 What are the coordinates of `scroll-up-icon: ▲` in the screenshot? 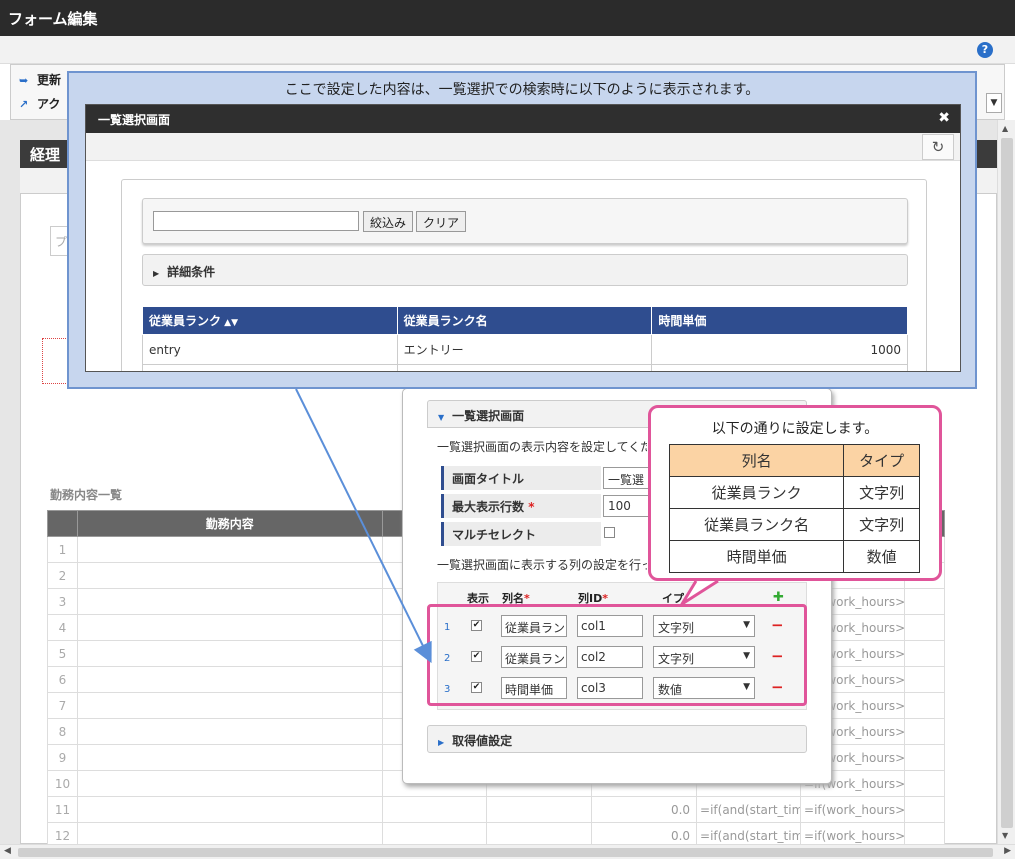 It's located at (1005, 128).